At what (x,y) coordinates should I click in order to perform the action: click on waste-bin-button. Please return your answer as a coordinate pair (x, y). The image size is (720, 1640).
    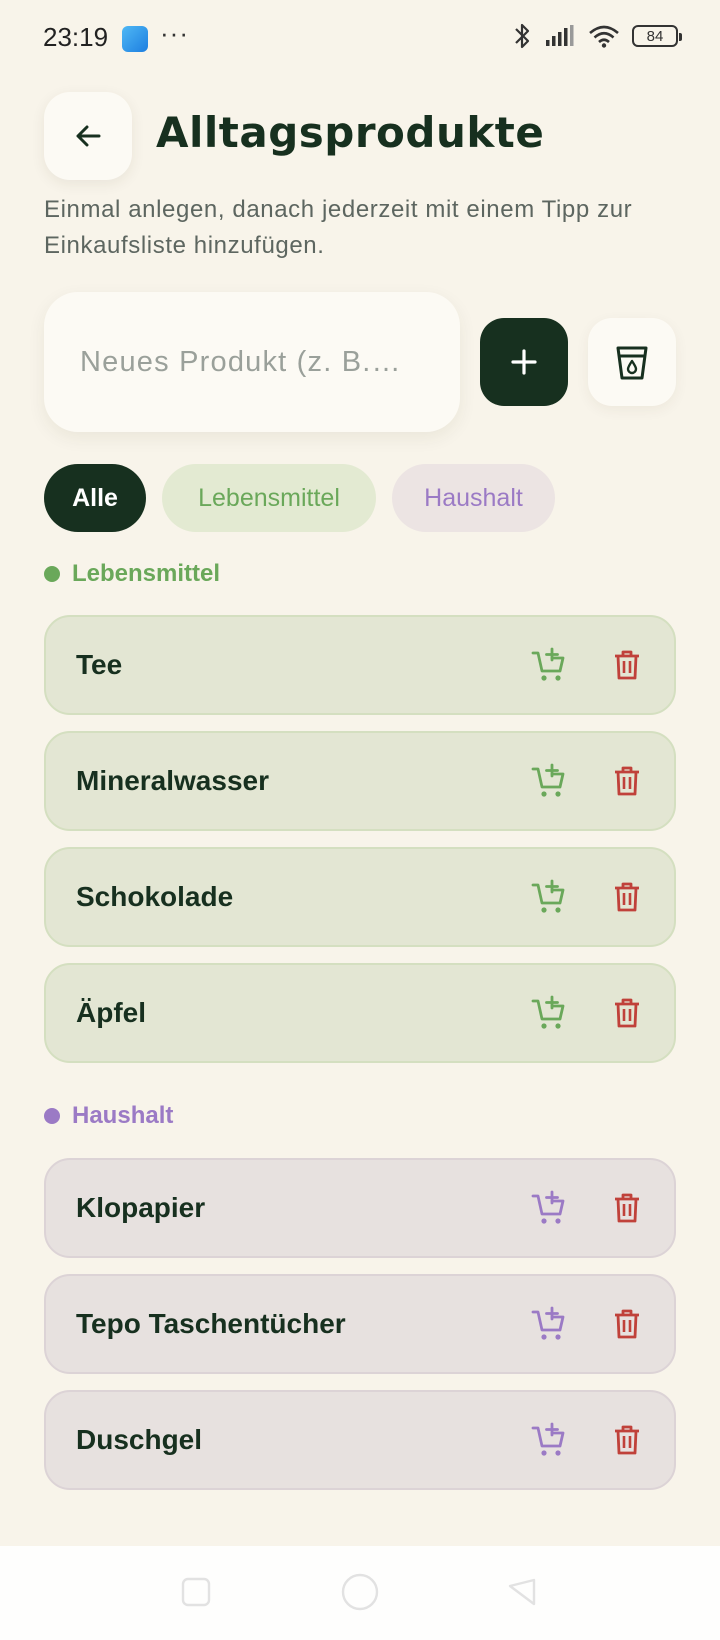
    Looking at the image, I should click on (632, 362).